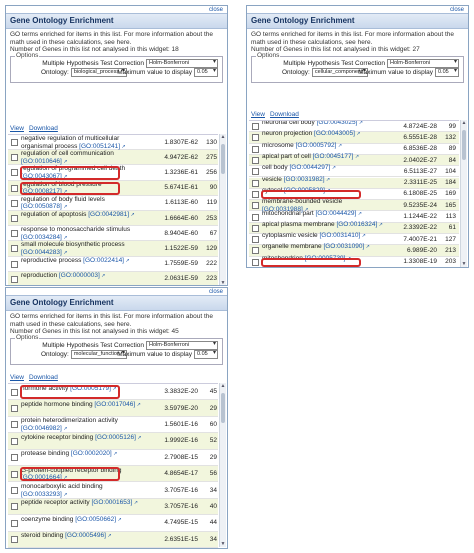 The width and height of the screenshot is (474, 553). What do you see at coordinates (99, 146) in the screenshot?
I see `go-id-link: [GO:0051241]` at bounding box center [99, 146].